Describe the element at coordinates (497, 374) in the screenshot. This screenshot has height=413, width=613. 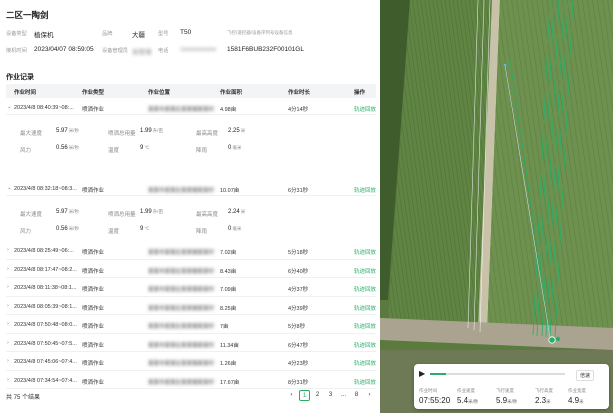
I see `progress-track` at that location.